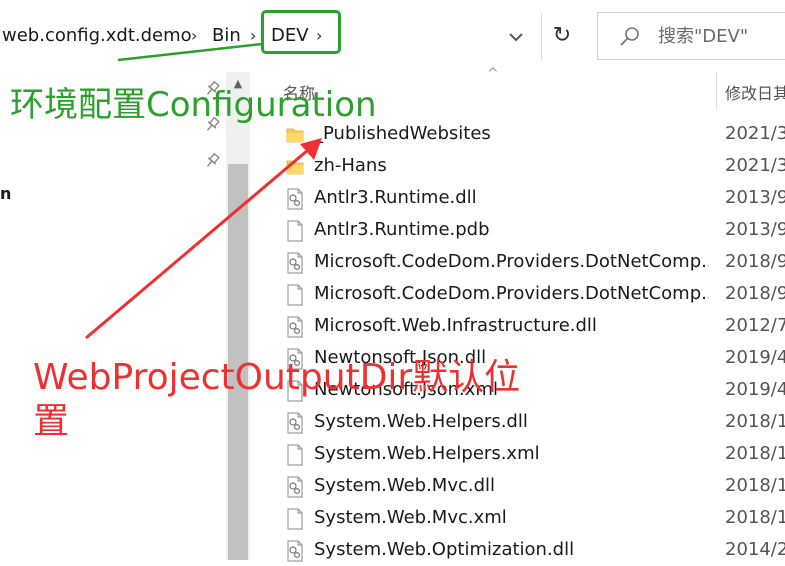  I want to click on file-date-modified: 2014/2, so click(755, 549).